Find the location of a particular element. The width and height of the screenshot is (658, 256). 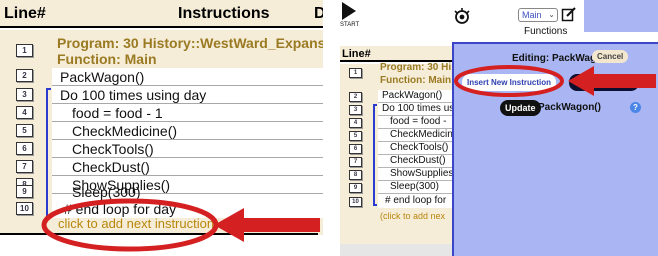

column-header: Line# Instructions D is located at coordinates (161, 14).